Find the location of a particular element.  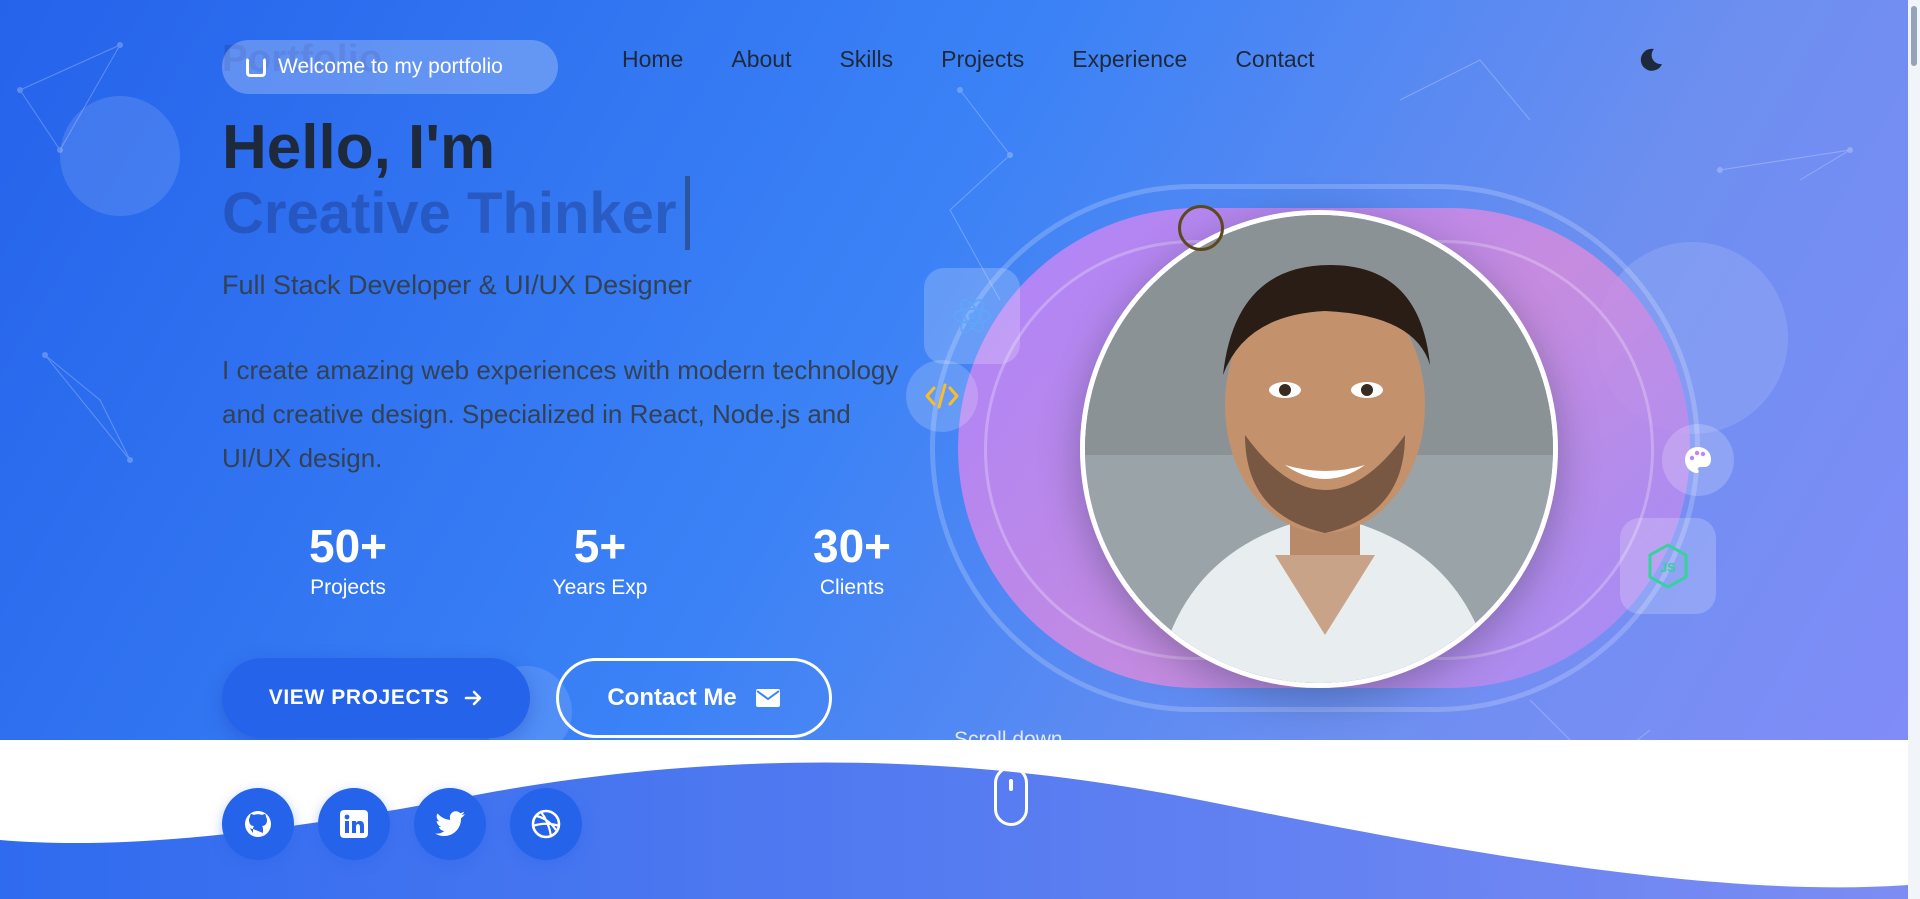

svg-text: JS is located at coordinates (1668, 567).